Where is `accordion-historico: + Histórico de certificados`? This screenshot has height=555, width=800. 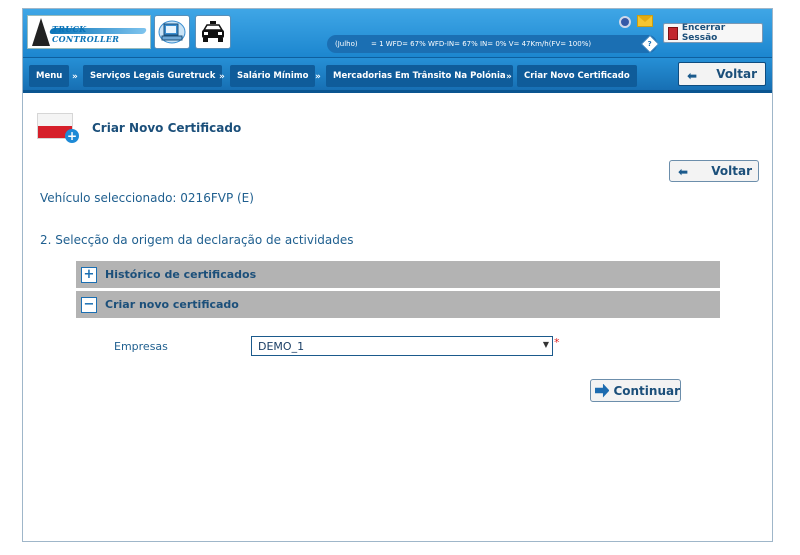 accordion-historico: + Histórico de certificados is located at coordinates (398, 274).